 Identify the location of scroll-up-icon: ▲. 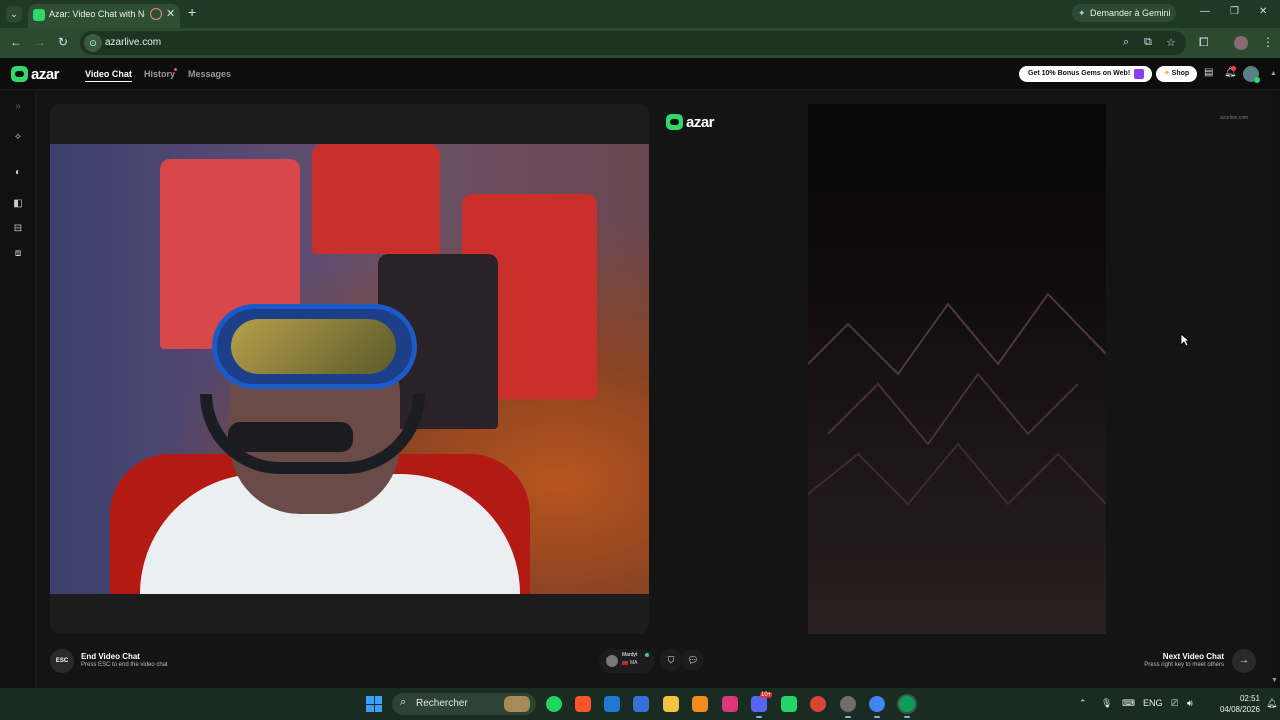
(1273, 73).